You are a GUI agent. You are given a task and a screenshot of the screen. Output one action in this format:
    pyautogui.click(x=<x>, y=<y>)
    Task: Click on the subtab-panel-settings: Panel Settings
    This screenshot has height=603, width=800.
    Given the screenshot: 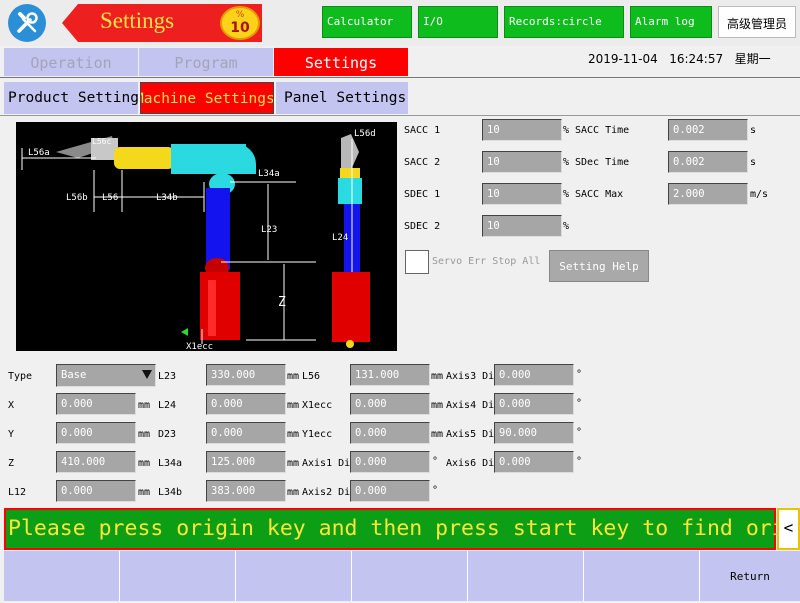 What is the action you would take?
    pyautogui.click(x=342, y=98)
    